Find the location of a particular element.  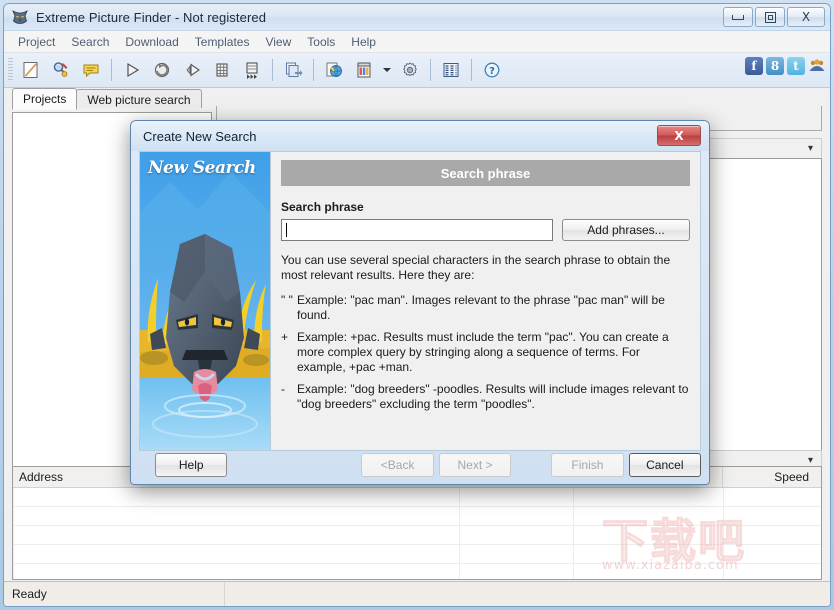

window-title: Extreme Picture Finder - Not registered is located at coordinates (151, 17).